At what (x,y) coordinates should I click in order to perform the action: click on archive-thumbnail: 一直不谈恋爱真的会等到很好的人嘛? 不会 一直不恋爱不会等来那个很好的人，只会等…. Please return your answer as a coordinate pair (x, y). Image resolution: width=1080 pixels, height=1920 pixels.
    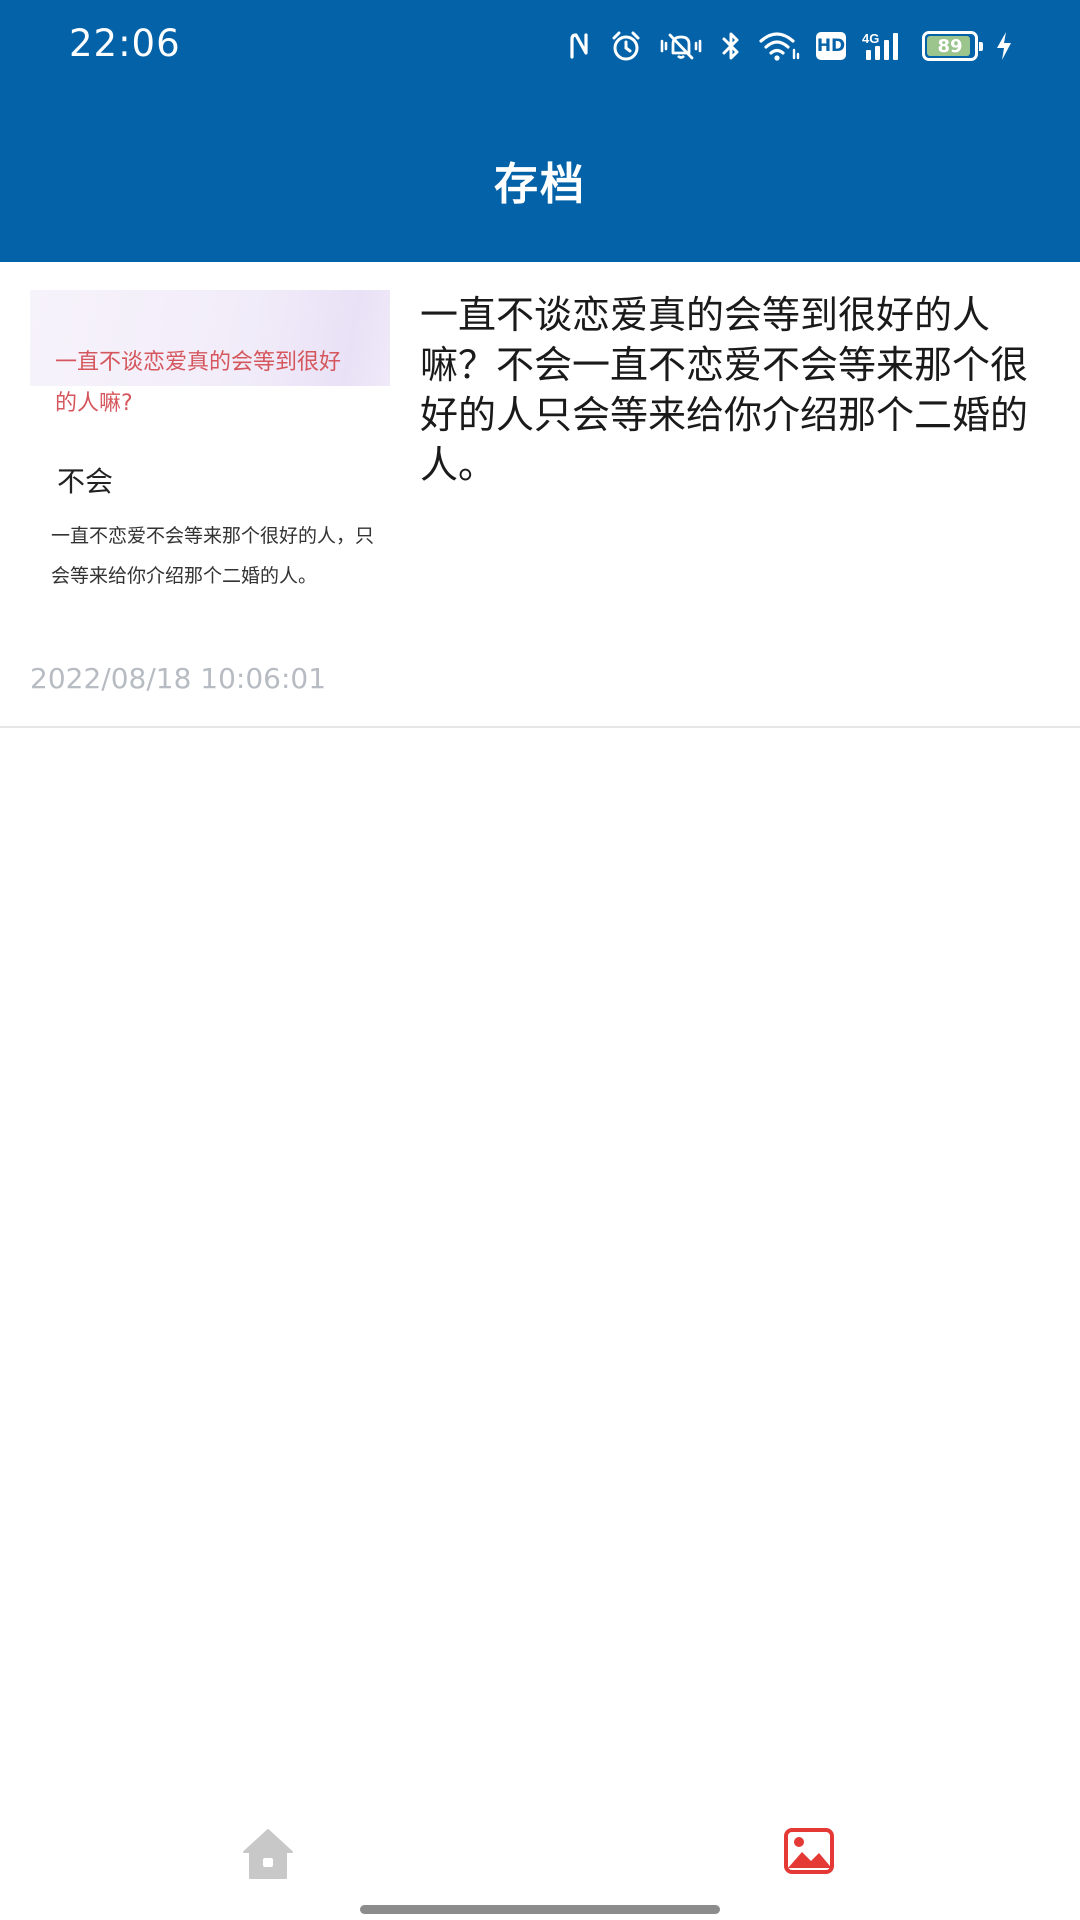
    Looking at the image, I should click on (210, 443).